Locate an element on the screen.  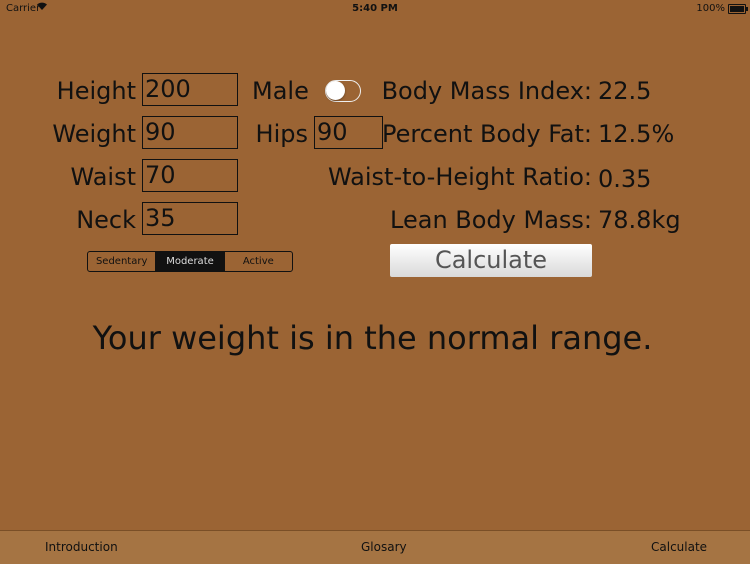
waist-field: 70 is located at coordinates (190, 175).